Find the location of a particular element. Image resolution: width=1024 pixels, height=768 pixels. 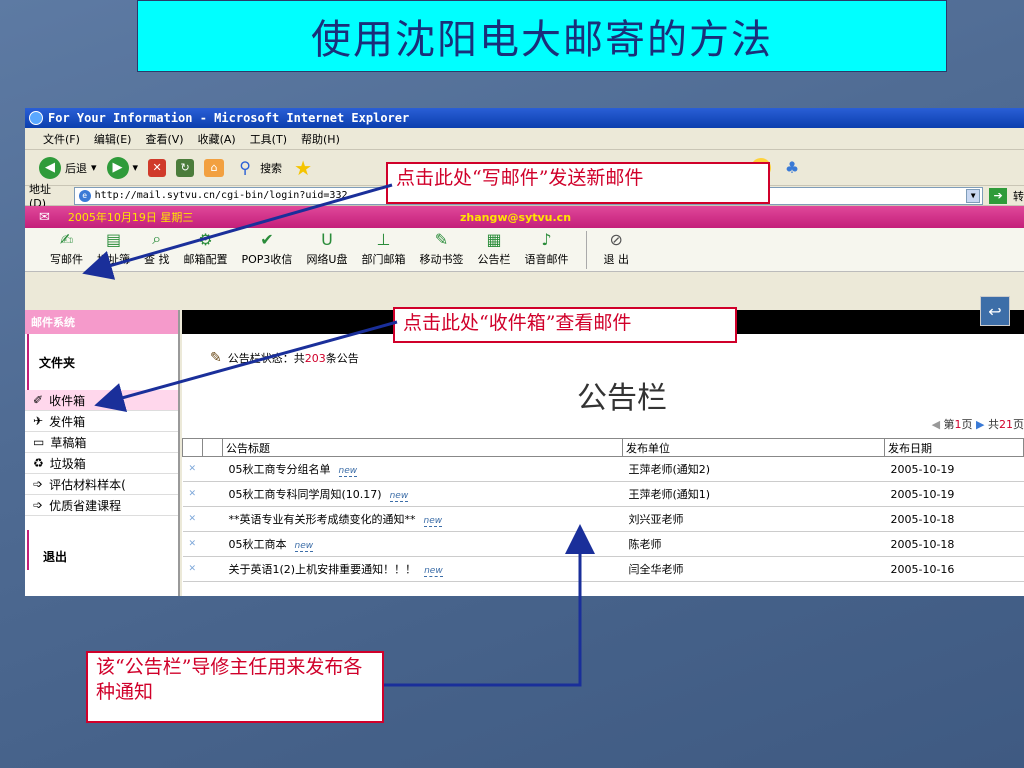

notice-unit: 刘兴亚老师 is located at coordinates (753, 519).